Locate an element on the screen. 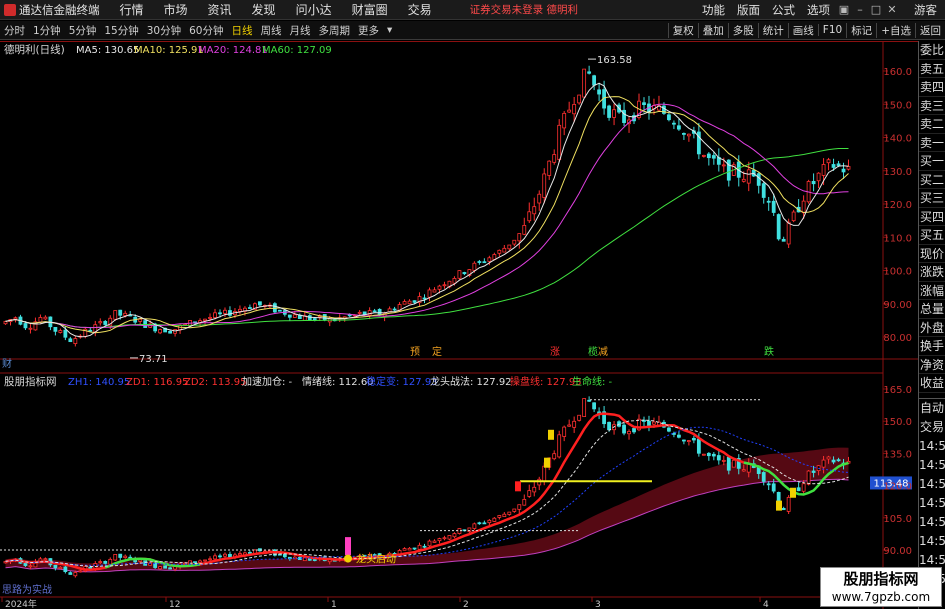 This screenshot has width=945, height=609. tool-biaoji: 标记 is located at coordinates (861, 30).